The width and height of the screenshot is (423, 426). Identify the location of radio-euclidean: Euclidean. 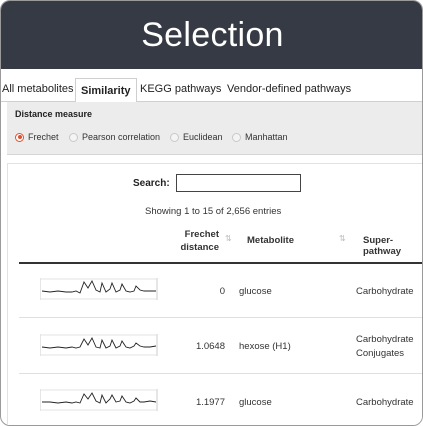
(196, 137).